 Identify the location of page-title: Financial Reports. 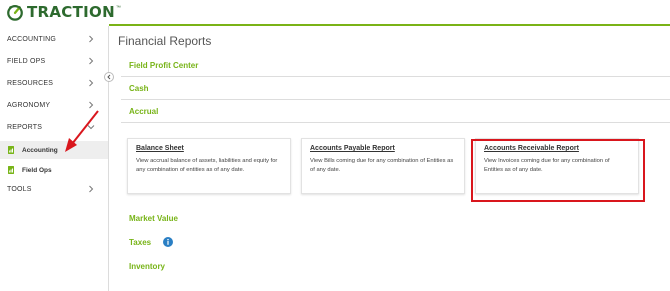
(165, 41).